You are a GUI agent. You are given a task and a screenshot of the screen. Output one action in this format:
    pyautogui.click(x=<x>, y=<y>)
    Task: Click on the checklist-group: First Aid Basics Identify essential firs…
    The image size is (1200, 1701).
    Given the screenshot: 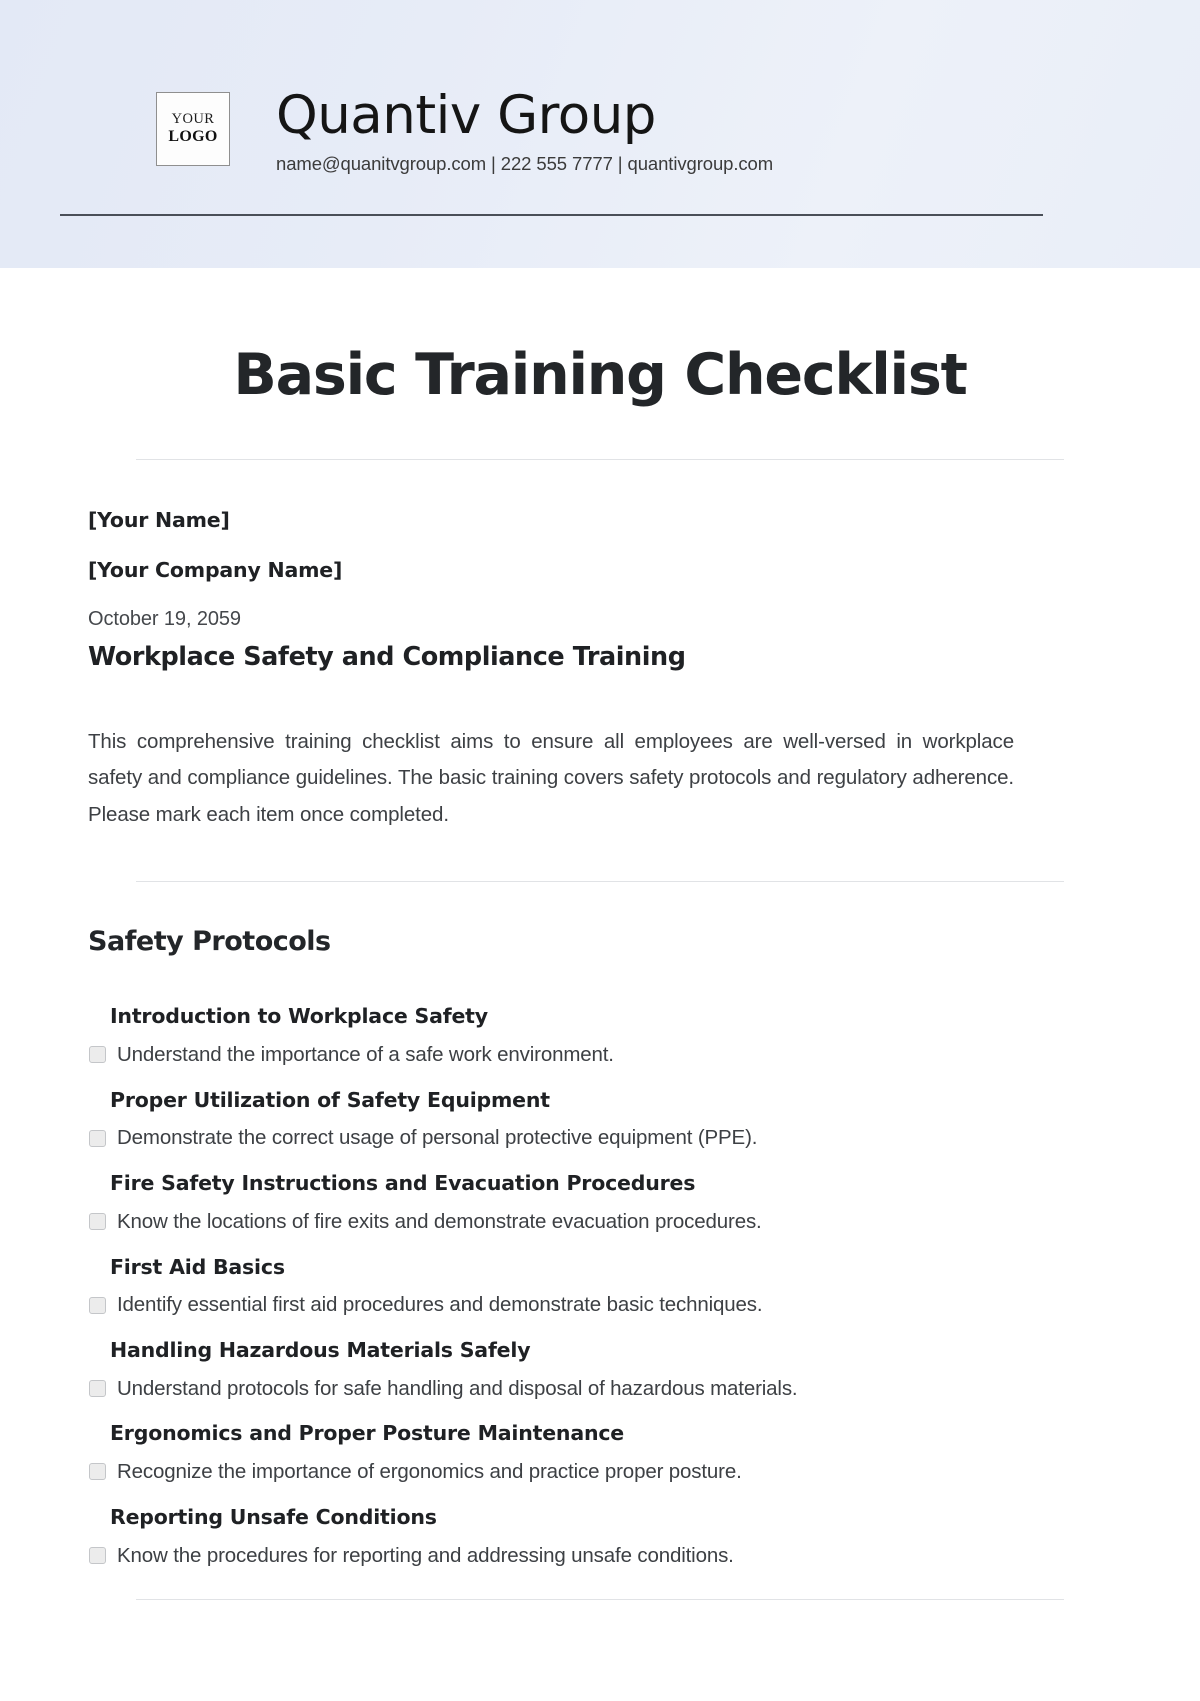 What is the action you would take?
    pyautogui.click(x=600, y=1285)
    